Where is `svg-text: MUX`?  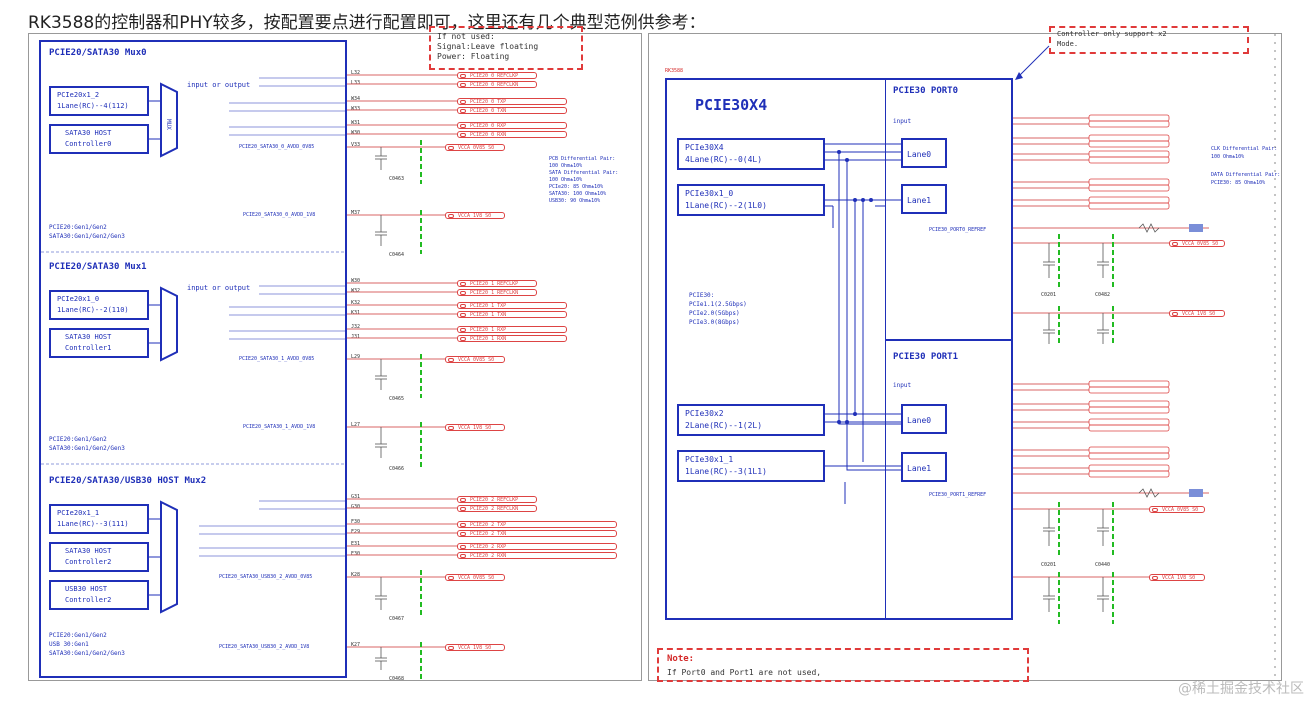 svg-text: MUX is located at coordinates (168, 124).